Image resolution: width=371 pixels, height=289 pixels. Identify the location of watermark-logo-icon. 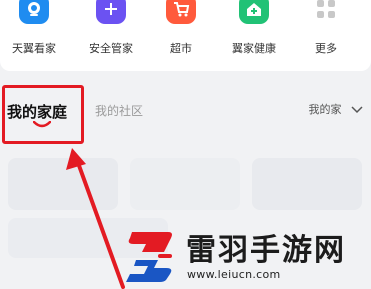
(149, 257).